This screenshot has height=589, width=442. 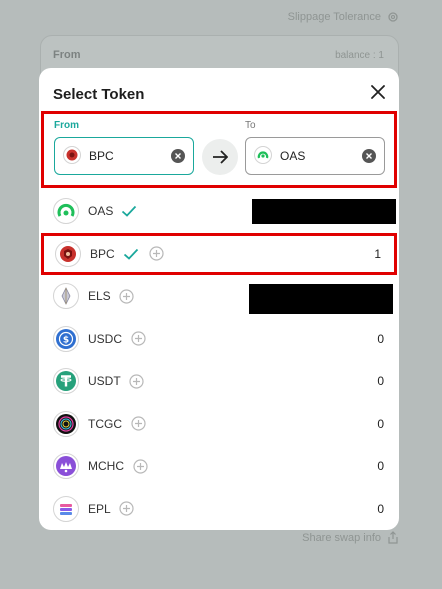 What do you see at coordinates (124, 156) in the screenshot?
I see `from-token-field: BPC` at bounding box center [124, 156].